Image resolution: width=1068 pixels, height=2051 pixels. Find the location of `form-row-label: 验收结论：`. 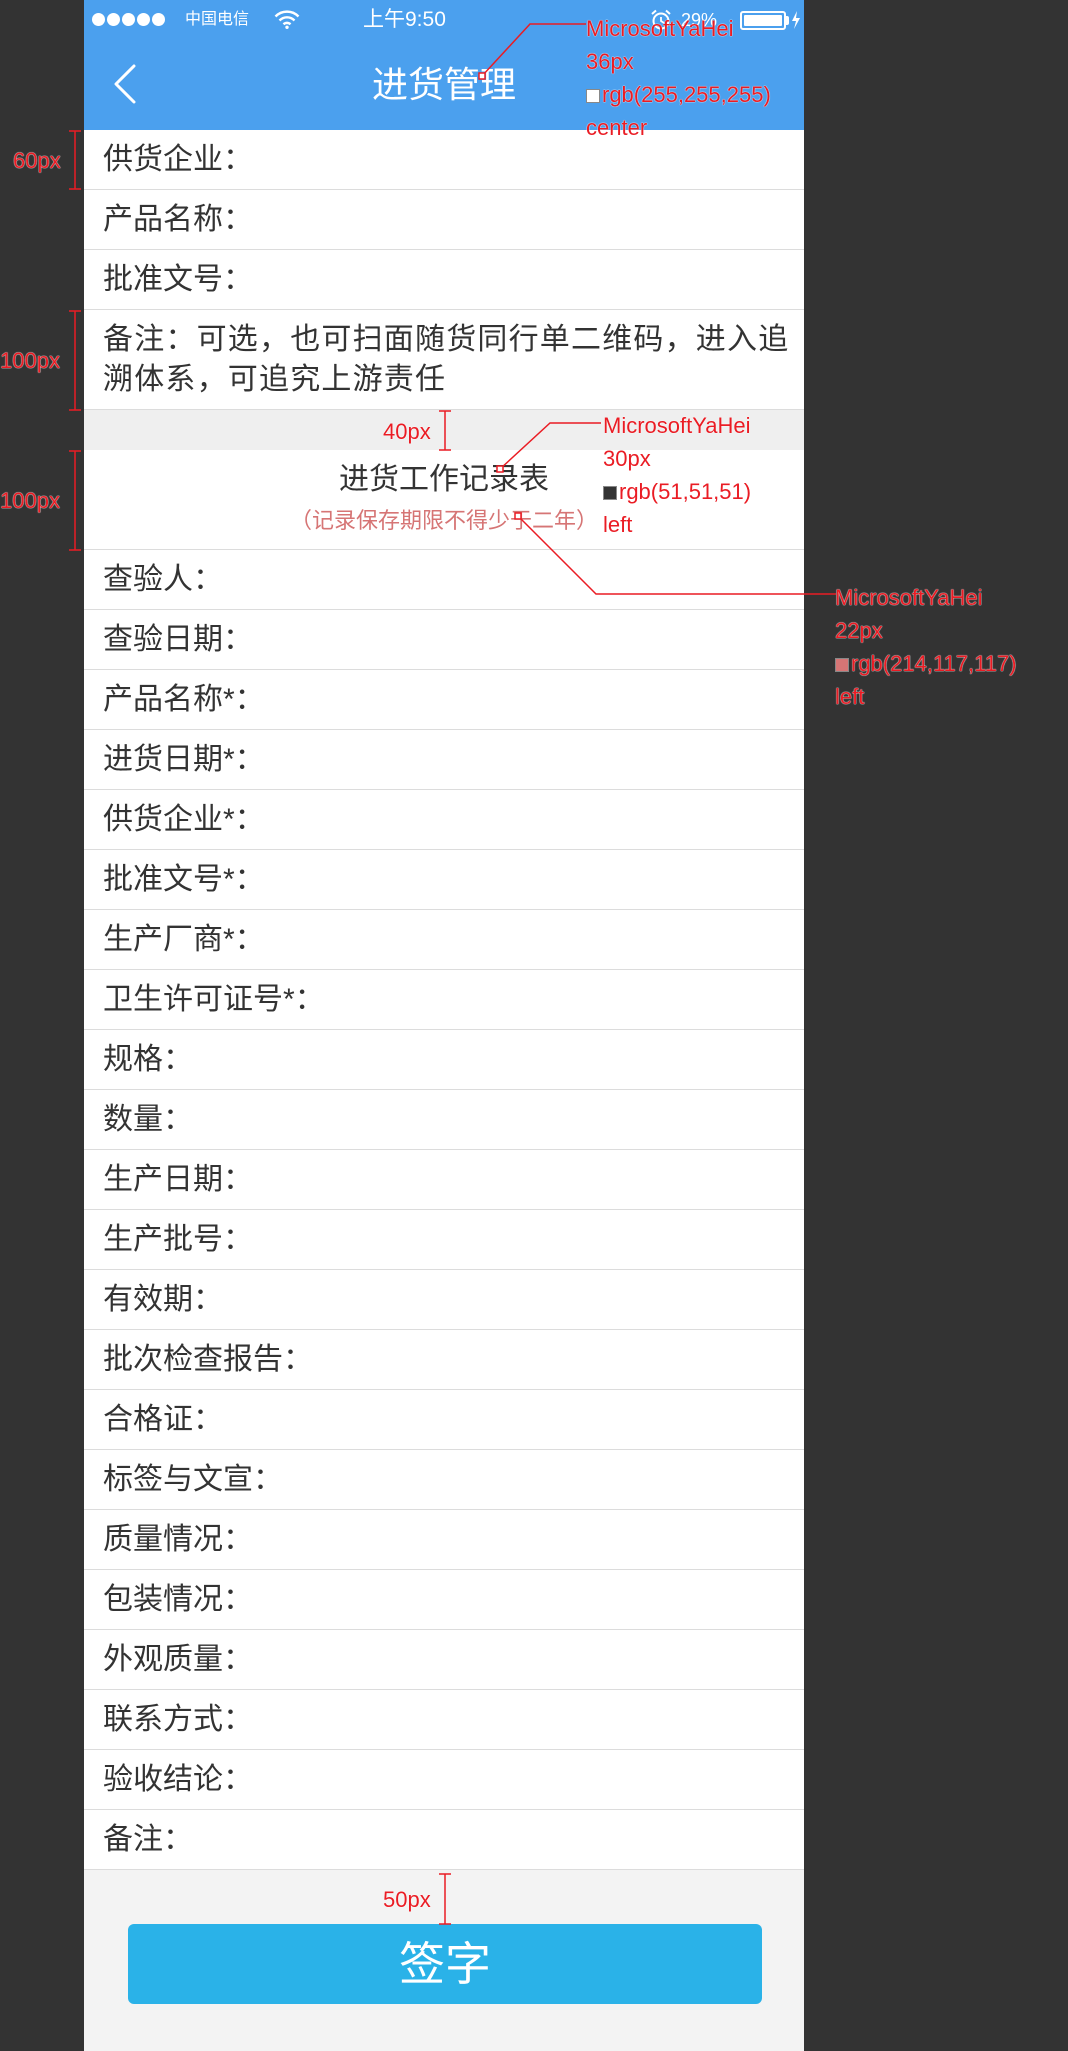

form-row-label: 验收结论： is located at coordinates (178, 1779).